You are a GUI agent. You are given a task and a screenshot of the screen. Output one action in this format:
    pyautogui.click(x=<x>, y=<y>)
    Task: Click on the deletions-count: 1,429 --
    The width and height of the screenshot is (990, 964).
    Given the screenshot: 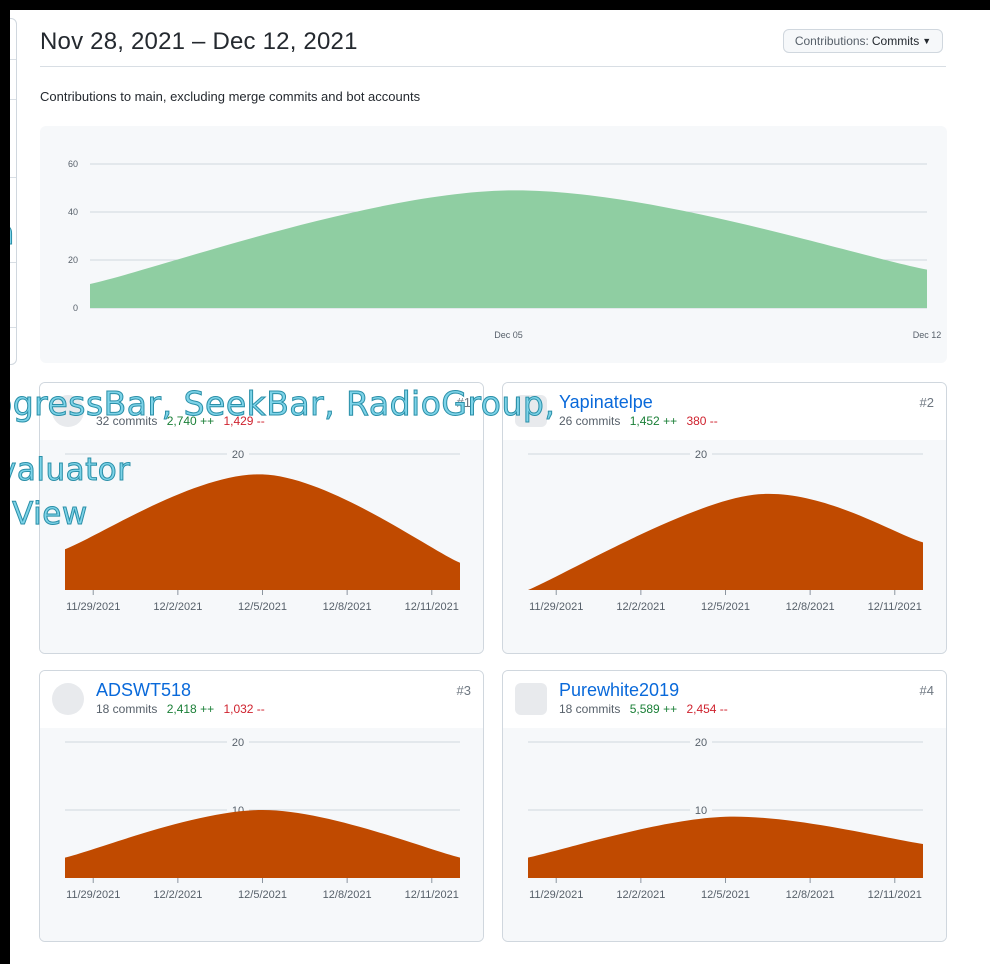 What is the action you would take?
    pyautogui.click(x=244, y=421)
    